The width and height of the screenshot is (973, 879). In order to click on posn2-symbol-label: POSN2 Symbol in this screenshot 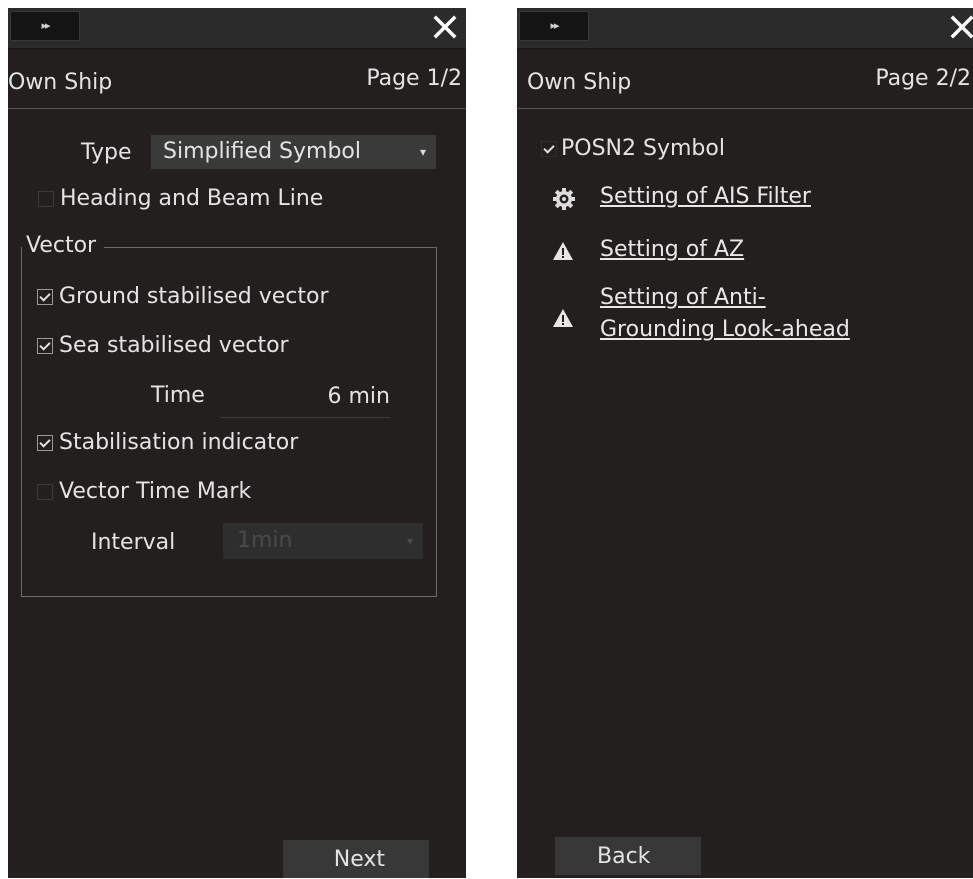, I will do `click(643, 148)`.